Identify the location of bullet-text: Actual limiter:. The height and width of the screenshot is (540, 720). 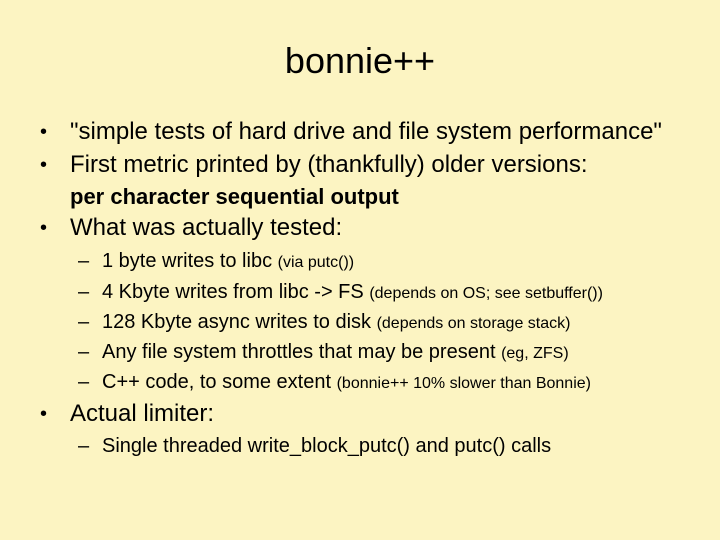
(142, 413).